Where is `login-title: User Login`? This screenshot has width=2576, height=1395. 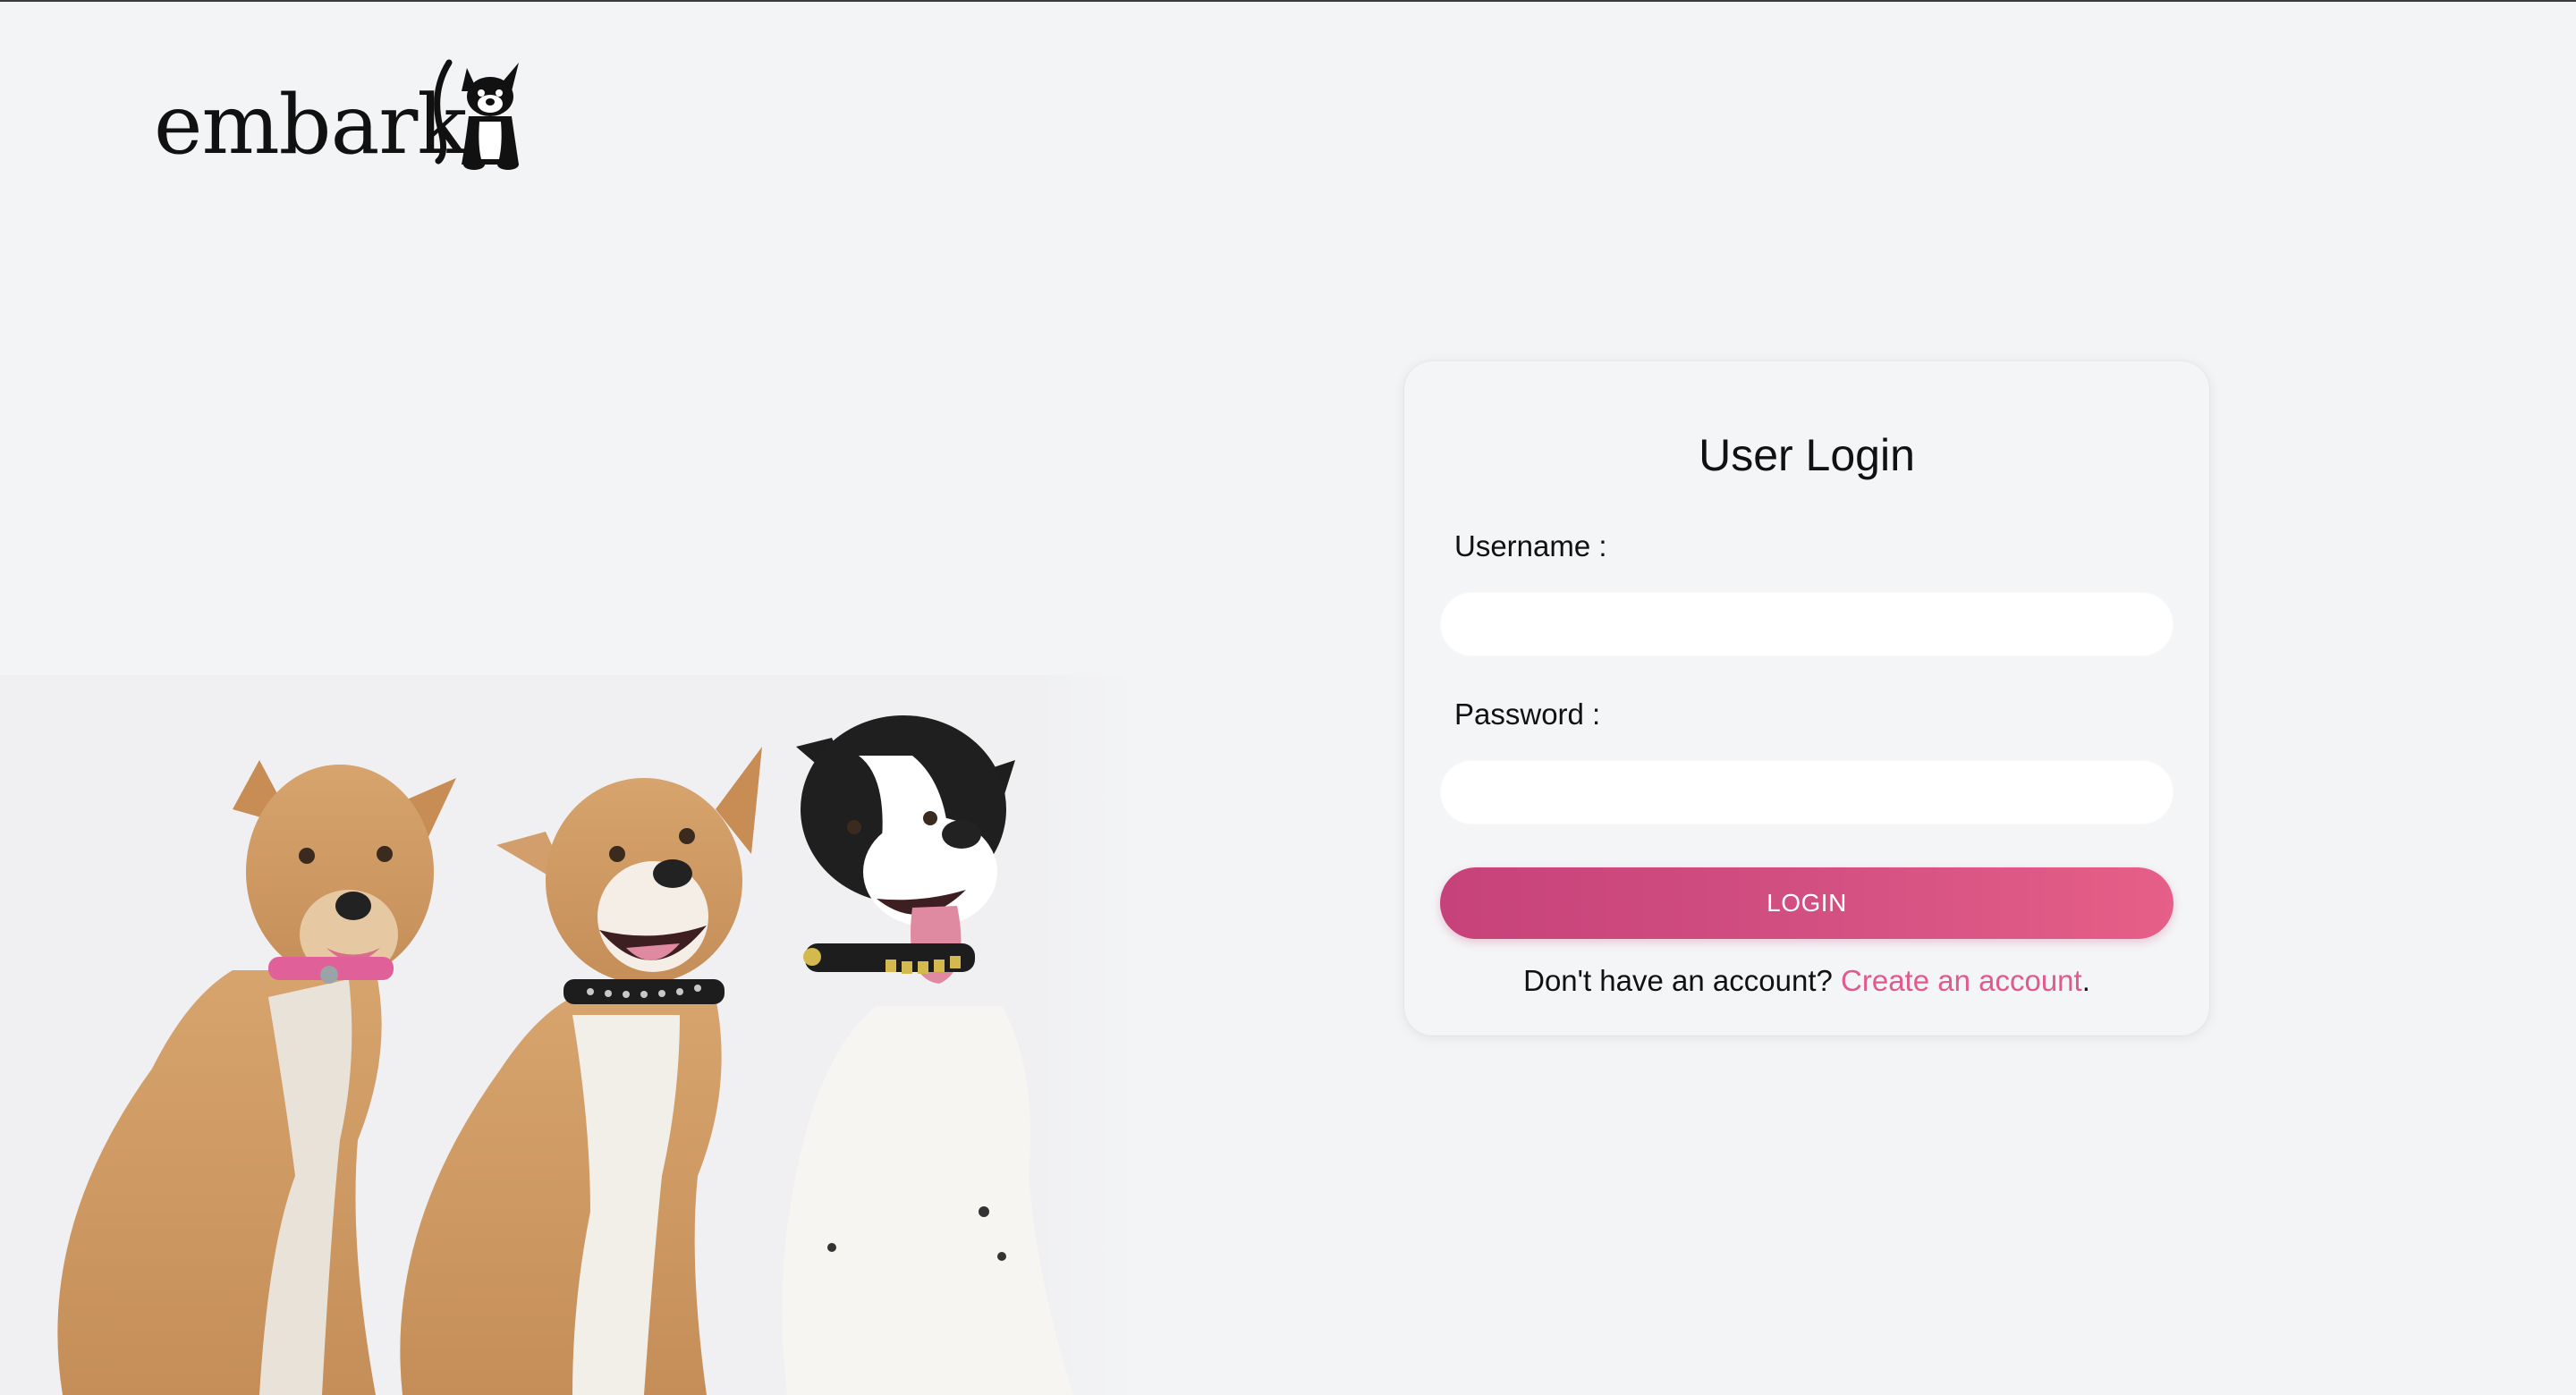
login-title: User Login is located at coordinates (1807, 455).